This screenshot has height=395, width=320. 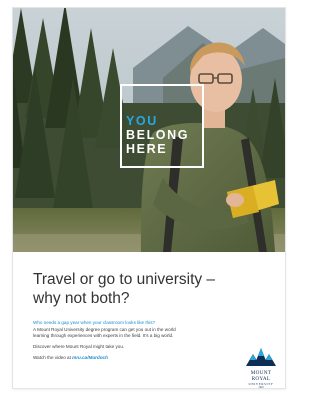 I want to click on headline-line-2: why not both?, so click(x=81, y=298).